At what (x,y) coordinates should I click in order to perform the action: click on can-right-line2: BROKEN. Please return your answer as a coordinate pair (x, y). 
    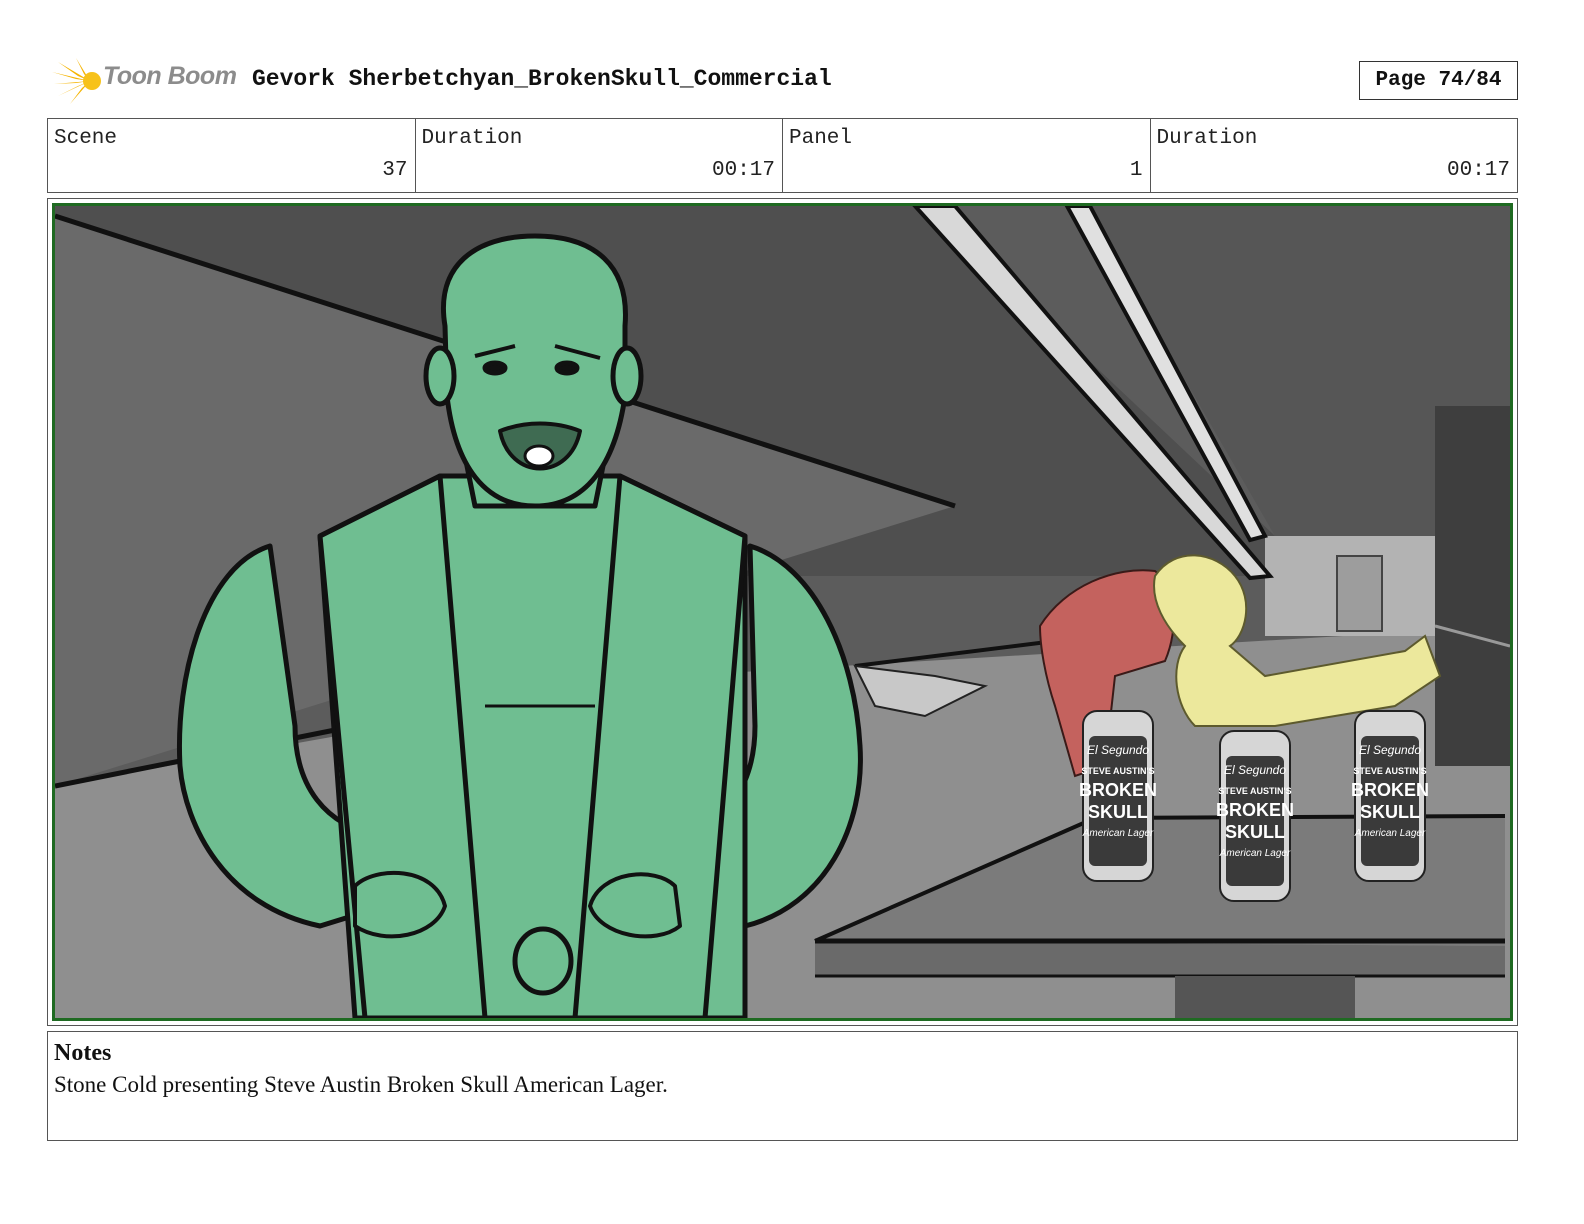
    Looking at the image, I should click on (1390, 790).